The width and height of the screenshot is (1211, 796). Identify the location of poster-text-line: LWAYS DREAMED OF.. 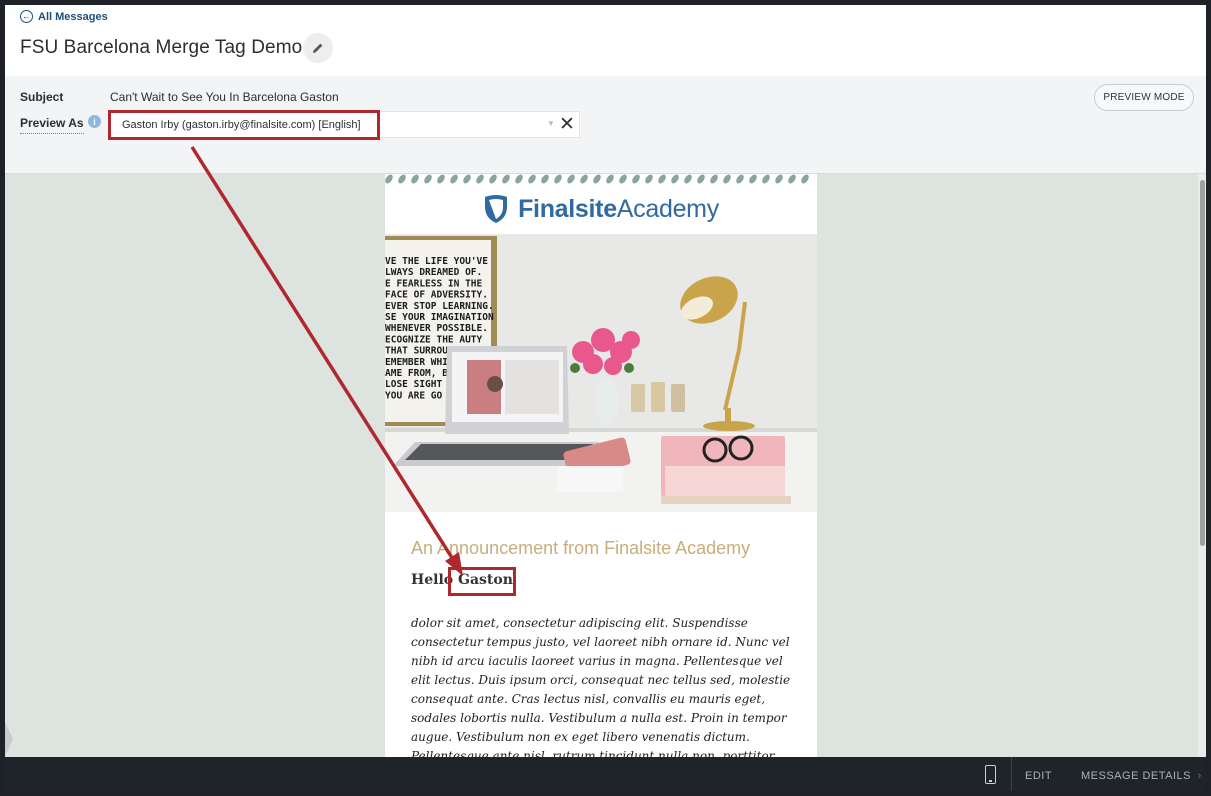
(433, 272).